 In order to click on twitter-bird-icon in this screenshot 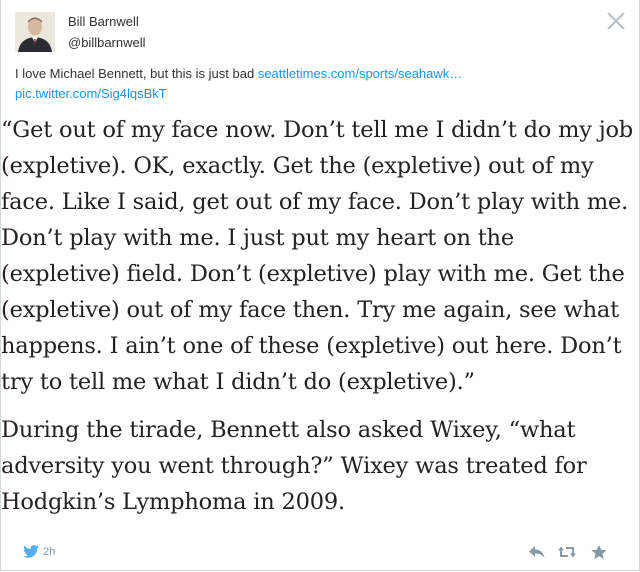, I will do `click(31, 551)`.